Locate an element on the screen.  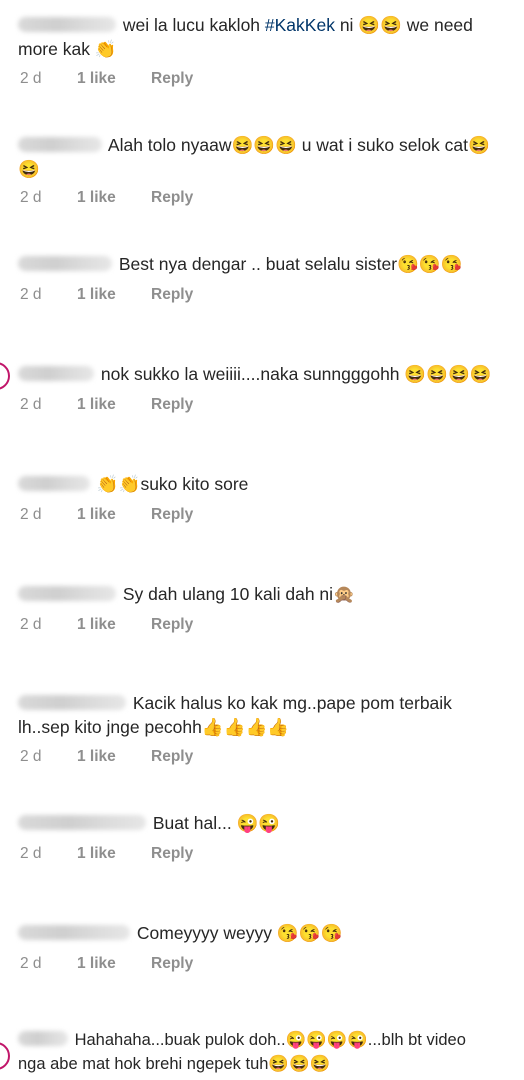
comment-text-line2: 😆 is located at coordinates (29, 169).